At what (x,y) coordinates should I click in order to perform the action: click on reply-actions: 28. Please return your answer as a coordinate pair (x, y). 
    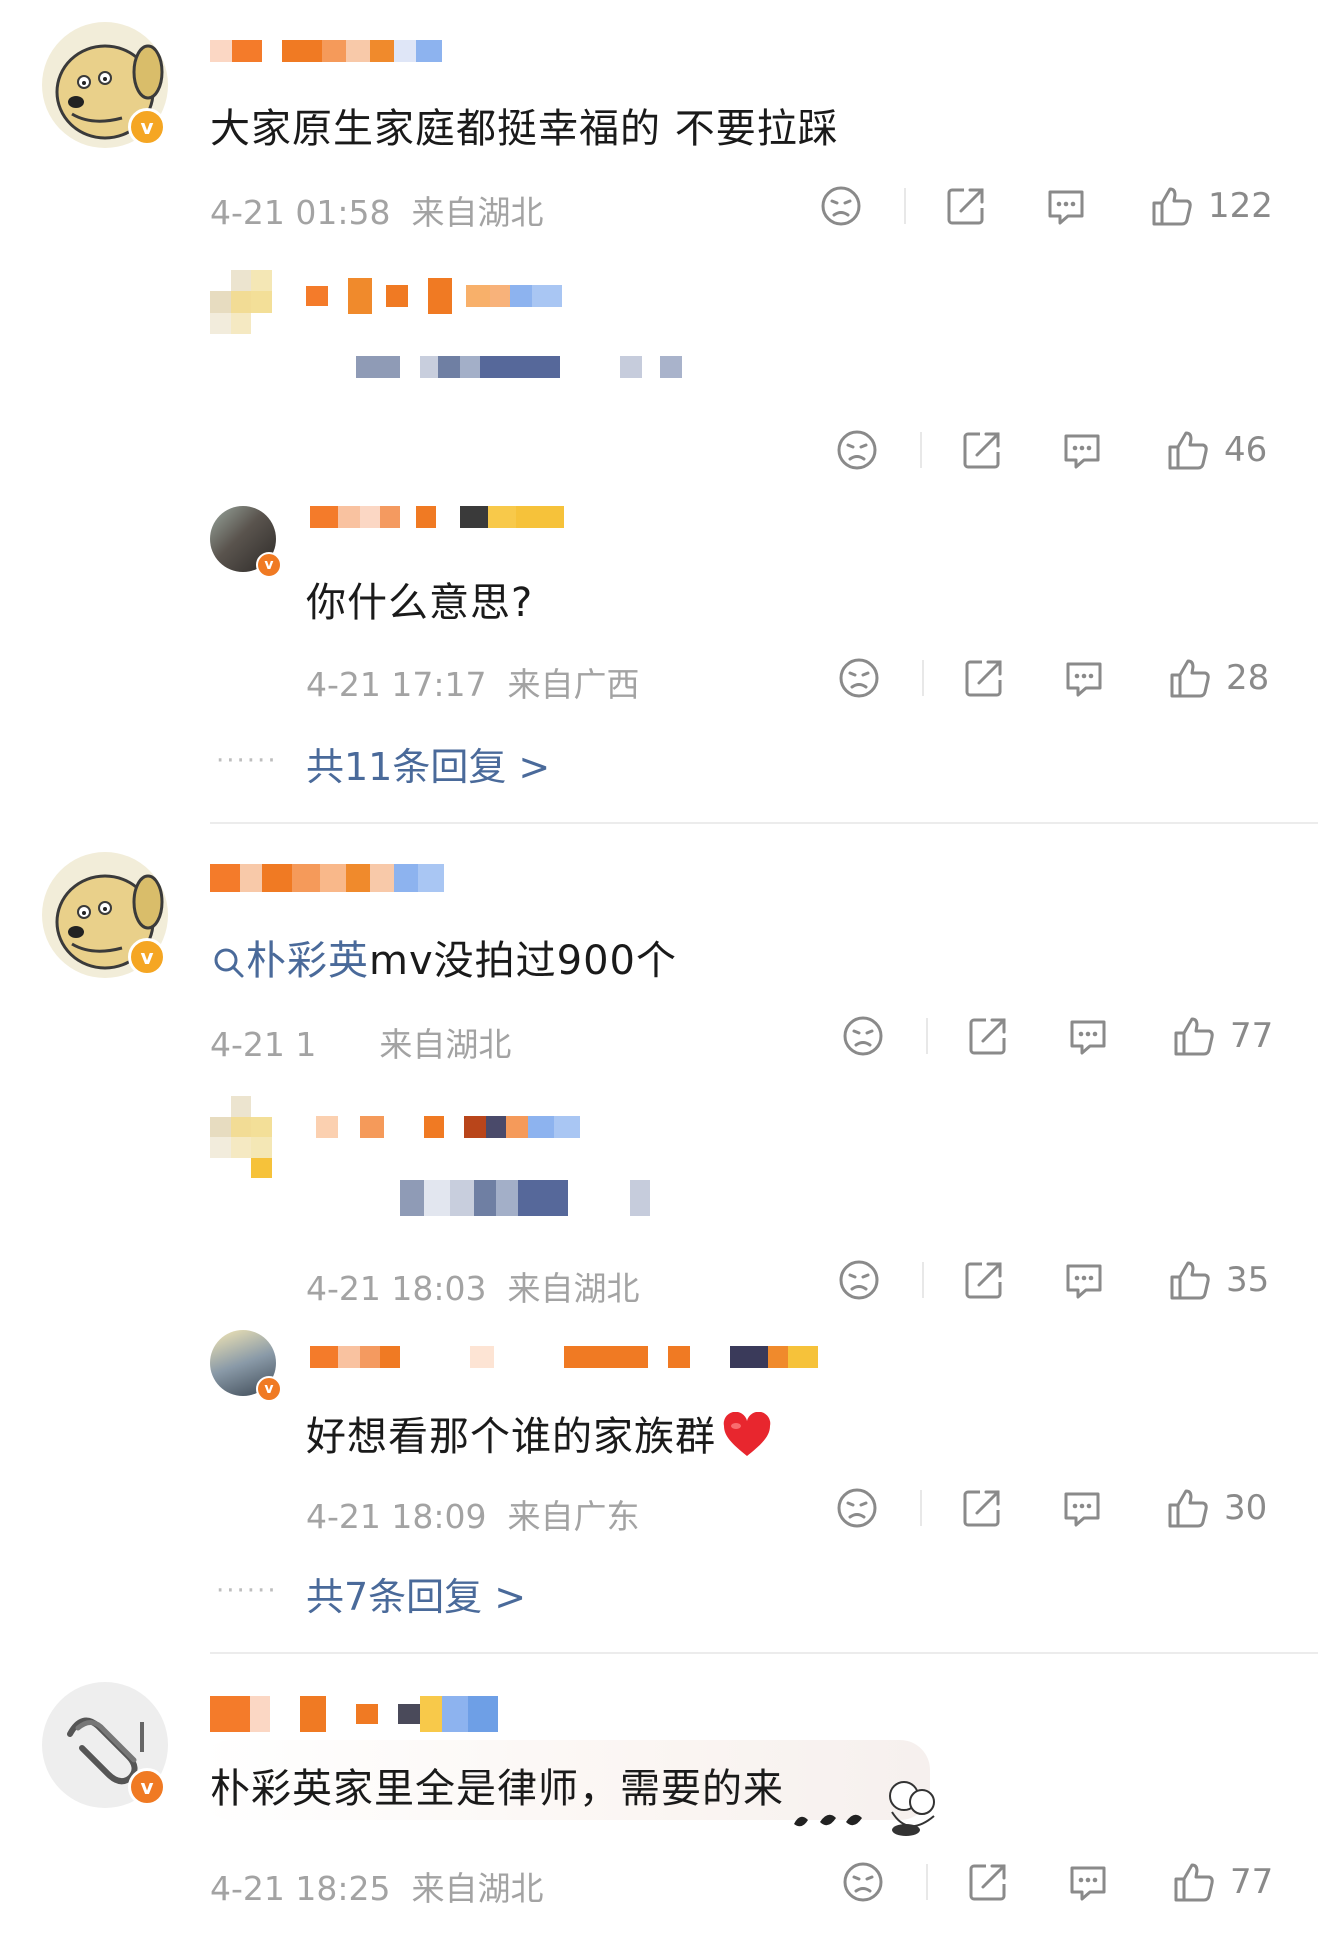
    Looking at the image, I should click on (1064, 678).